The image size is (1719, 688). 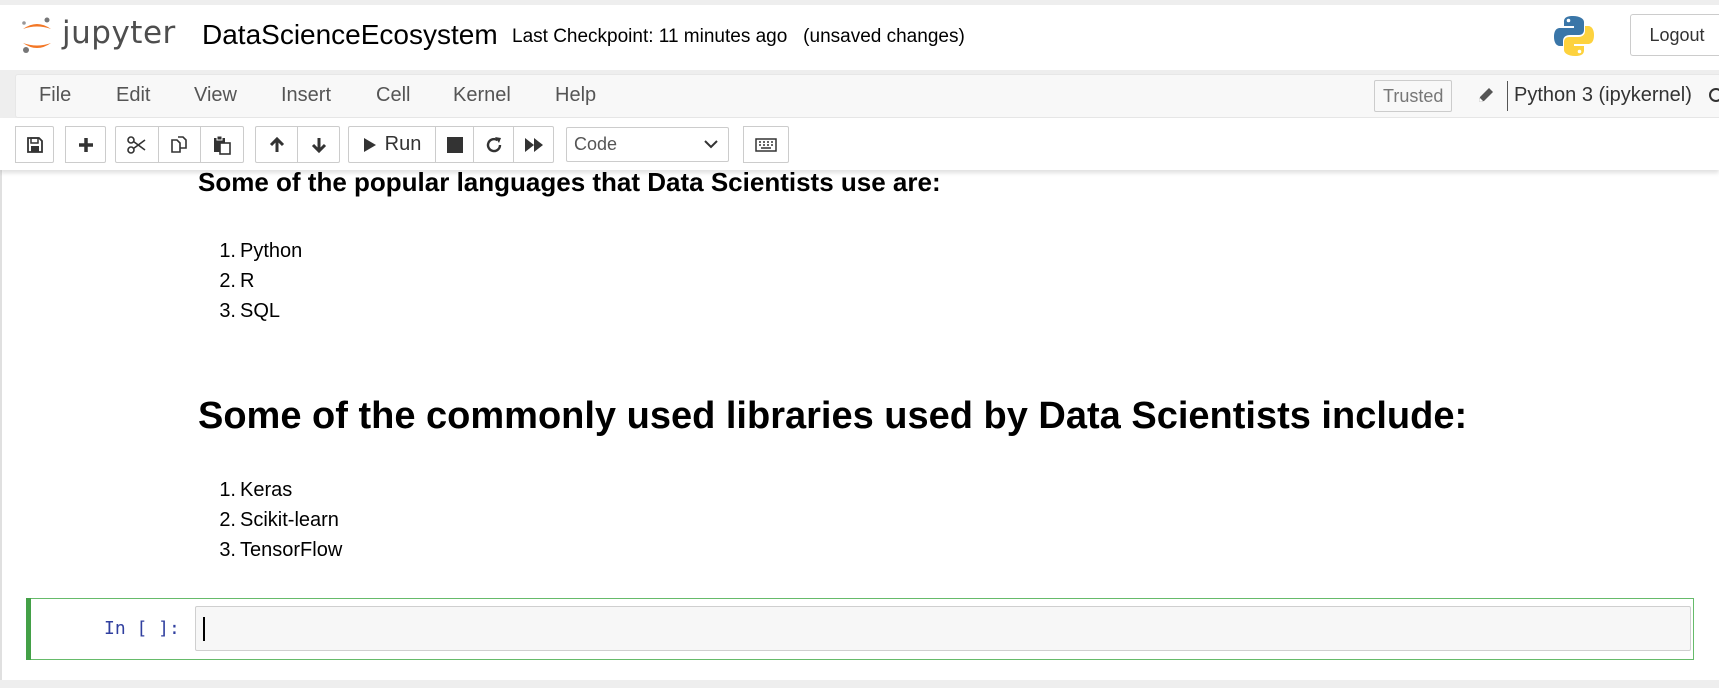 I want to click on list-item: 2. R, so click(x=250, y=281).